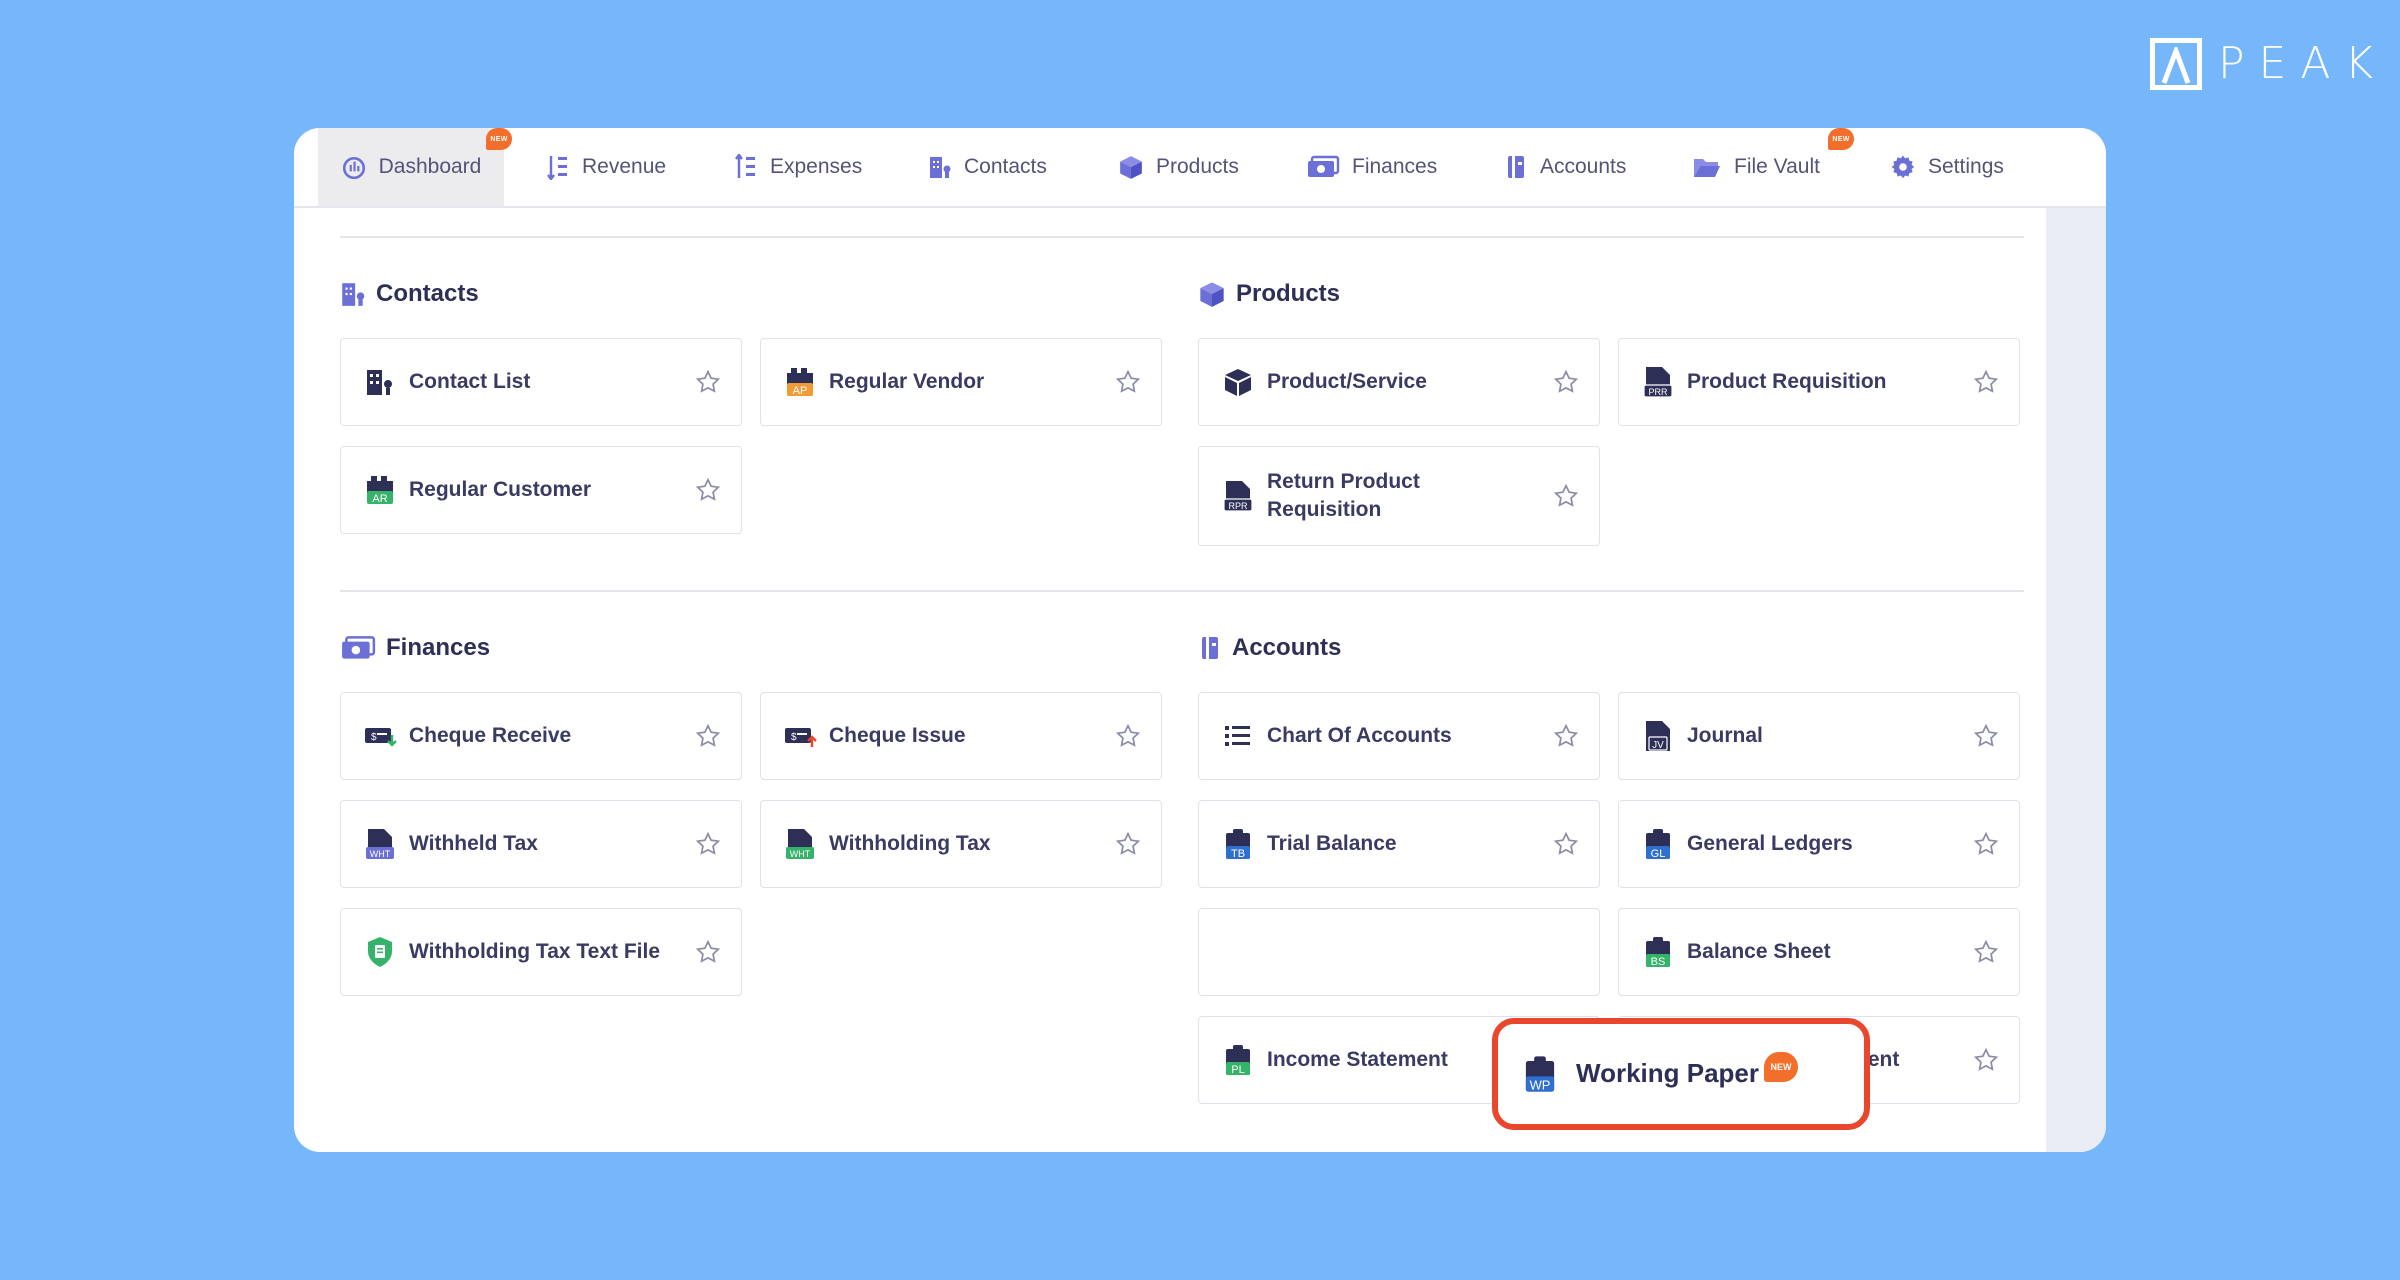 This screenshot has height=1280, width=2400. What do you see at coordinates (1238, 382) in the screenshot?
I see `product-service-icon` at bounding box center [1238, 382].